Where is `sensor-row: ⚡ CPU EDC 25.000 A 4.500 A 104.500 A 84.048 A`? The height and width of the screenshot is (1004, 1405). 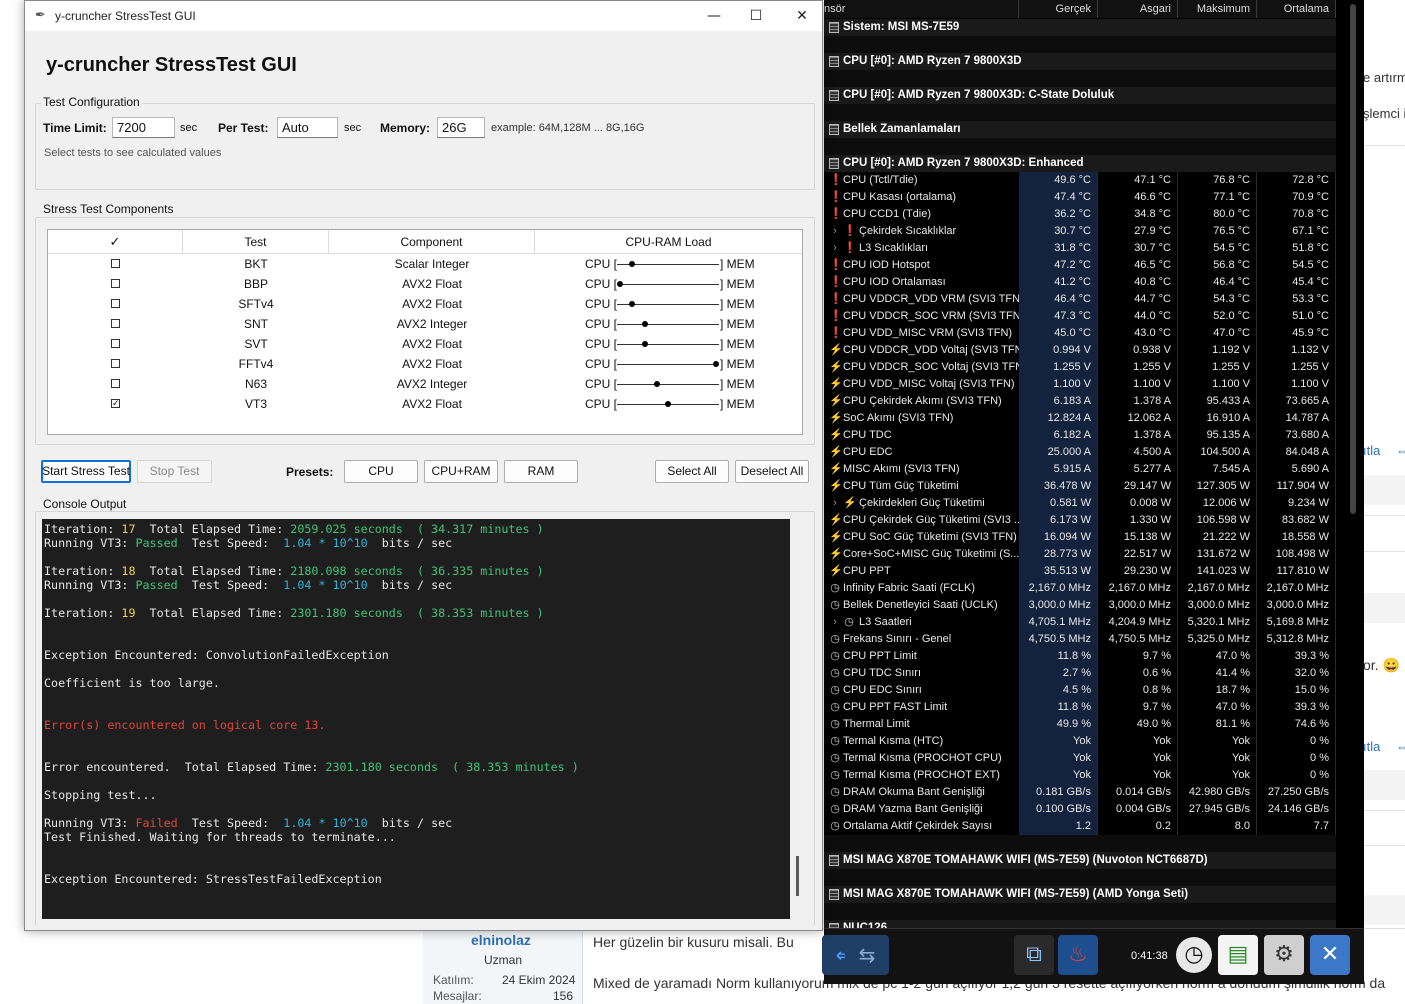
sensor-row: ⚡ CPU EDC 25.000 A 4.500 A 104.500 A 84.048 A is located at coordinates (1080, 452).